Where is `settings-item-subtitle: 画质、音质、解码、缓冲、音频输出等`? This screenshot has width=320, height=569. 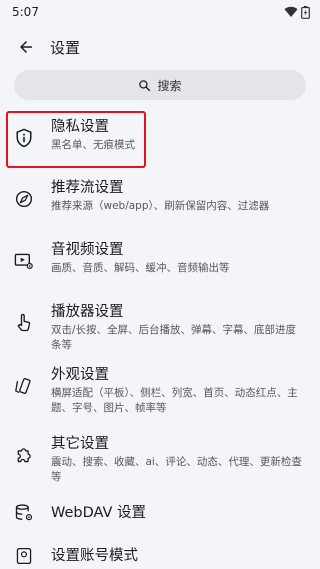 settings-item-subtitle: 画质、音质、解码、缓冲、音频输出等 is located at coordinates (140, 268).